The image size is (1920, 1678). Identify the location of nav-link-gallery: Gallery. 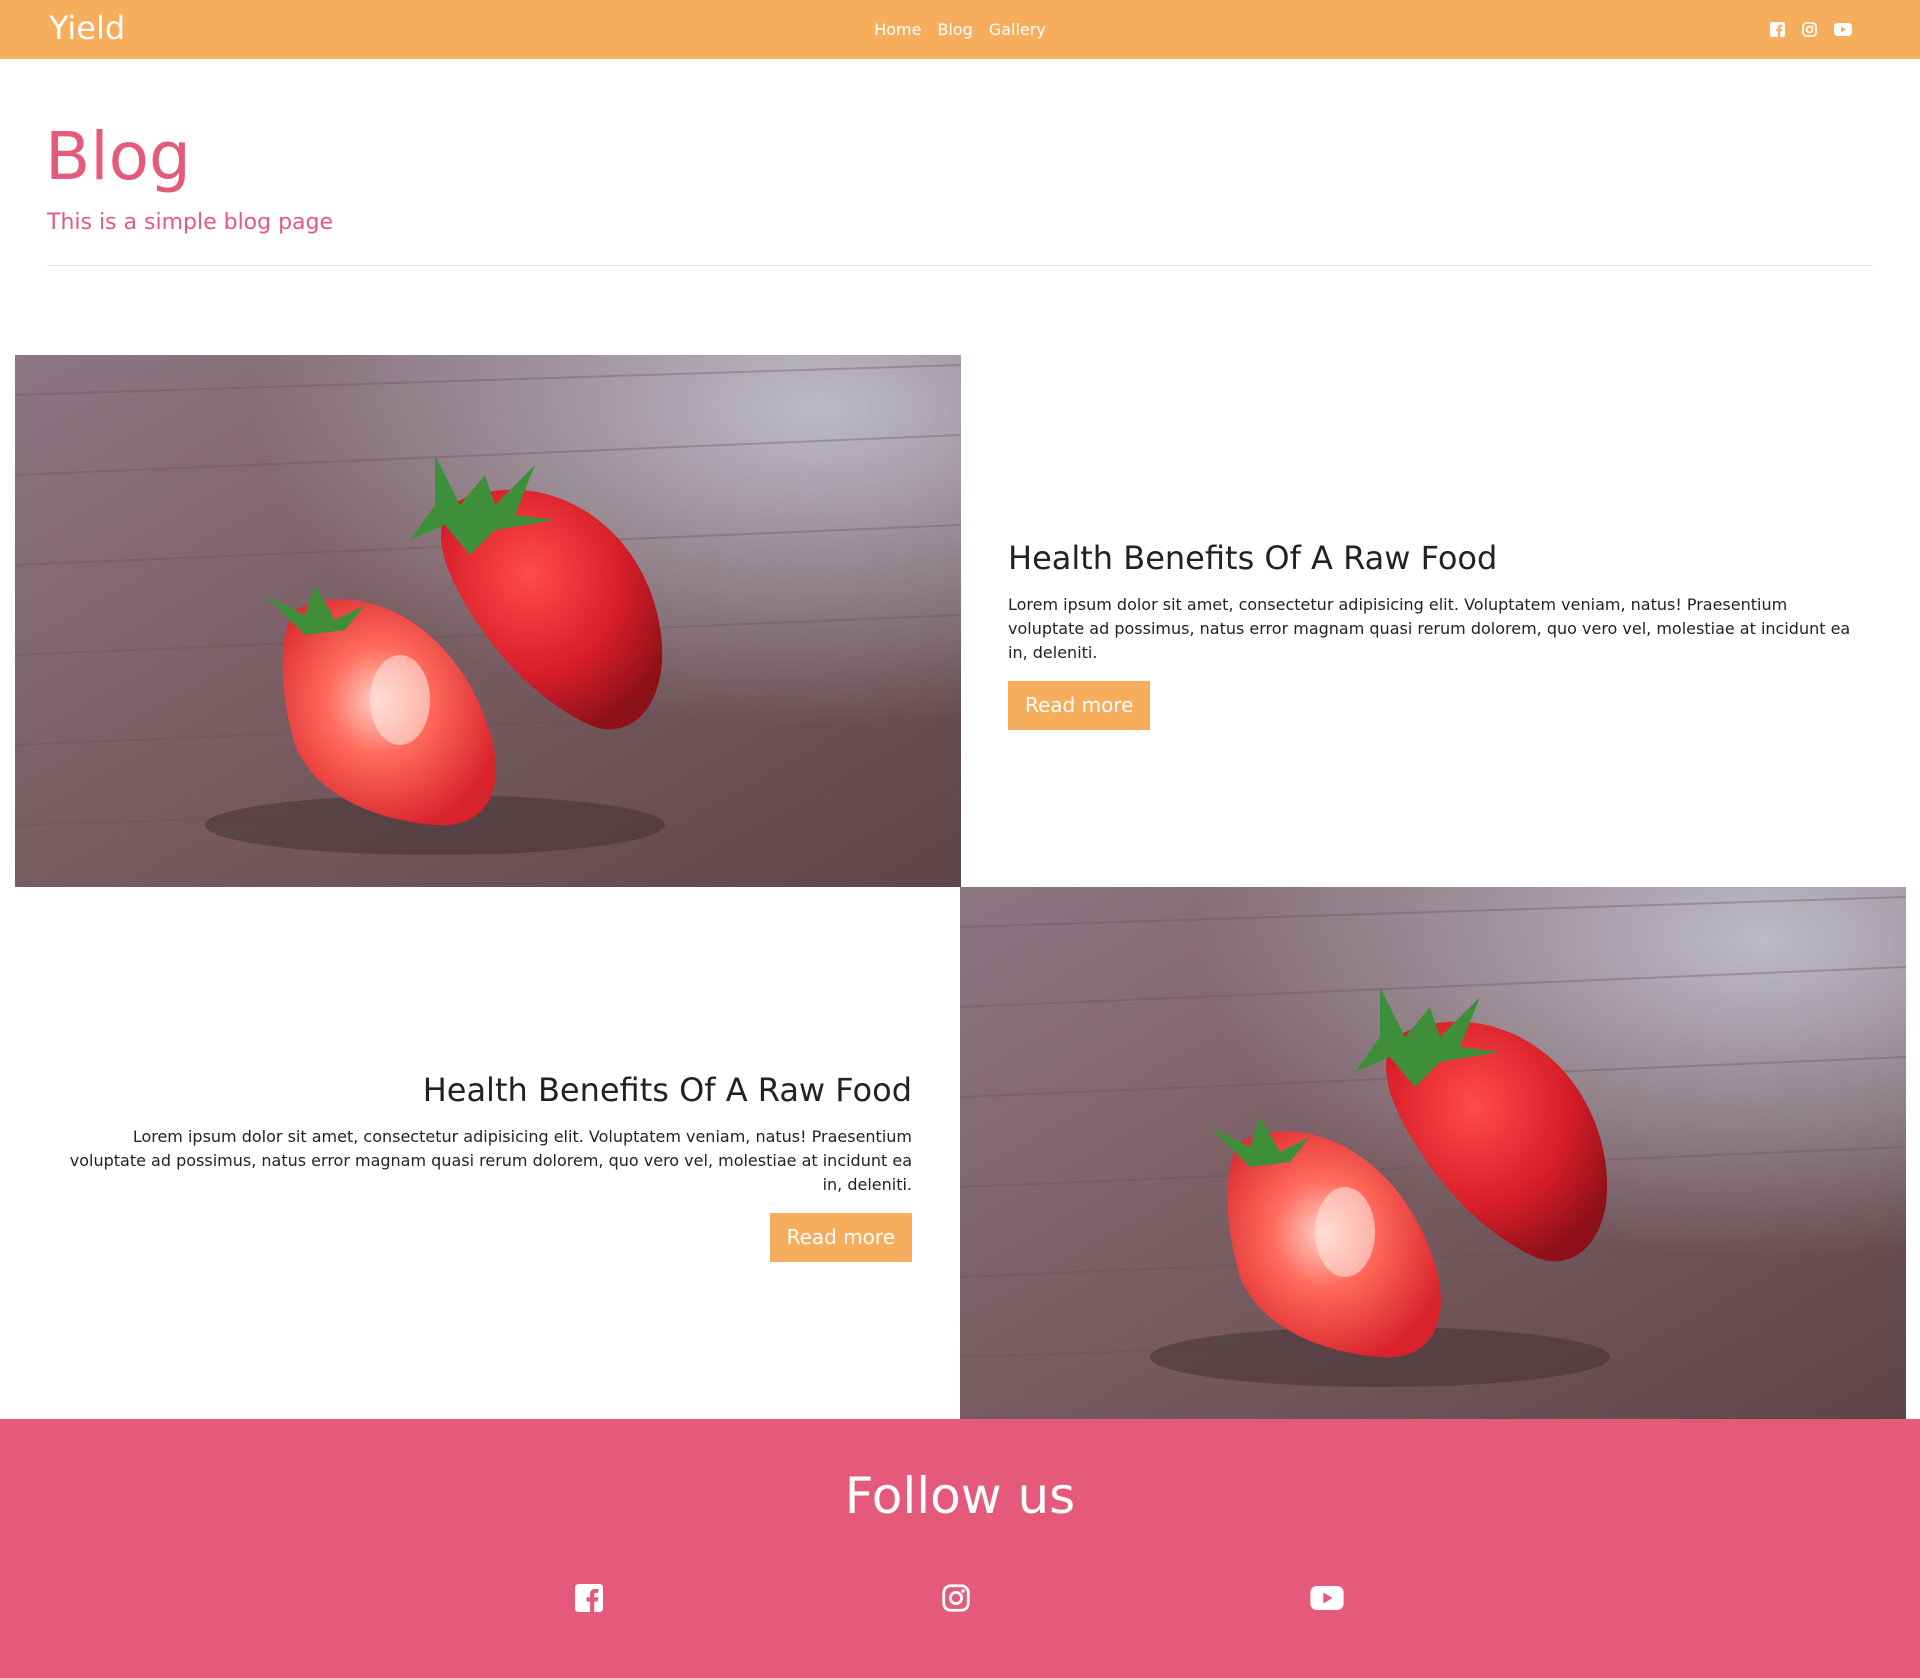
(1017, 29).